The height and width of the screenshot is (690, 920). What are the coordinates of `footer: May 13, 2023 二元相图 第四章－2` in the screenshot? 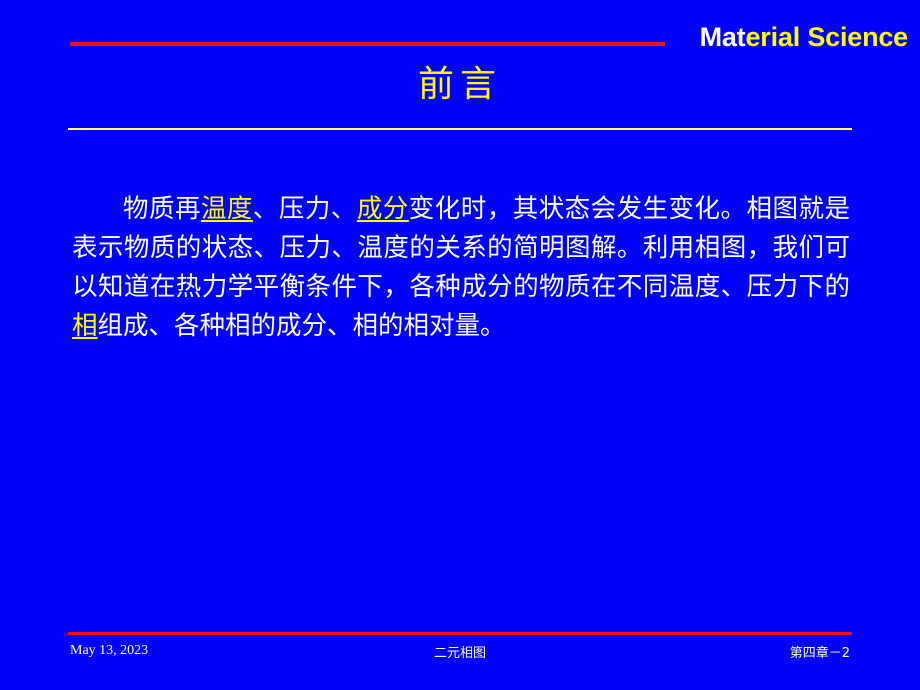 It's located at (460, 651).